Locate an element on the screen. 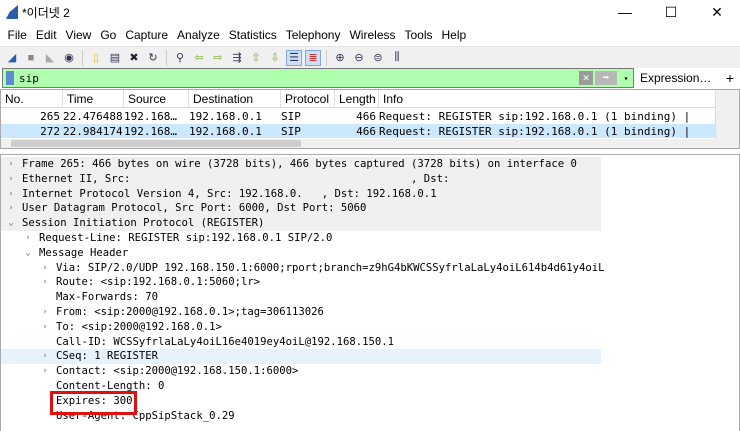 This screenshot has height=431, width=740. stop-capture-icon: ■ is located at coordinates (31, 58).